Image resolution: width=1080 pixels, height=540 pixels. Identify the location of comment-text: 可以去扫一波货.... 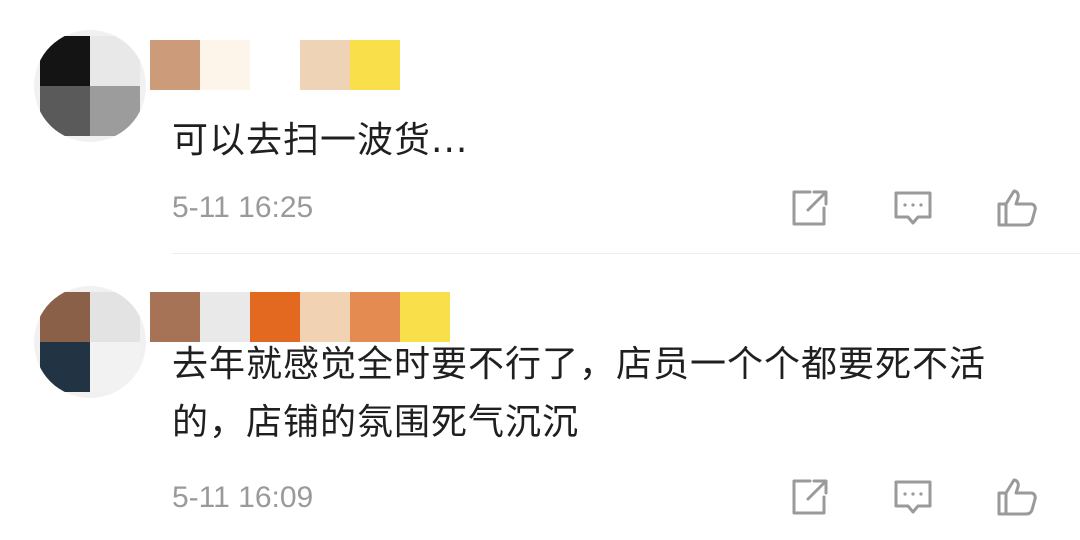
(320, 140).